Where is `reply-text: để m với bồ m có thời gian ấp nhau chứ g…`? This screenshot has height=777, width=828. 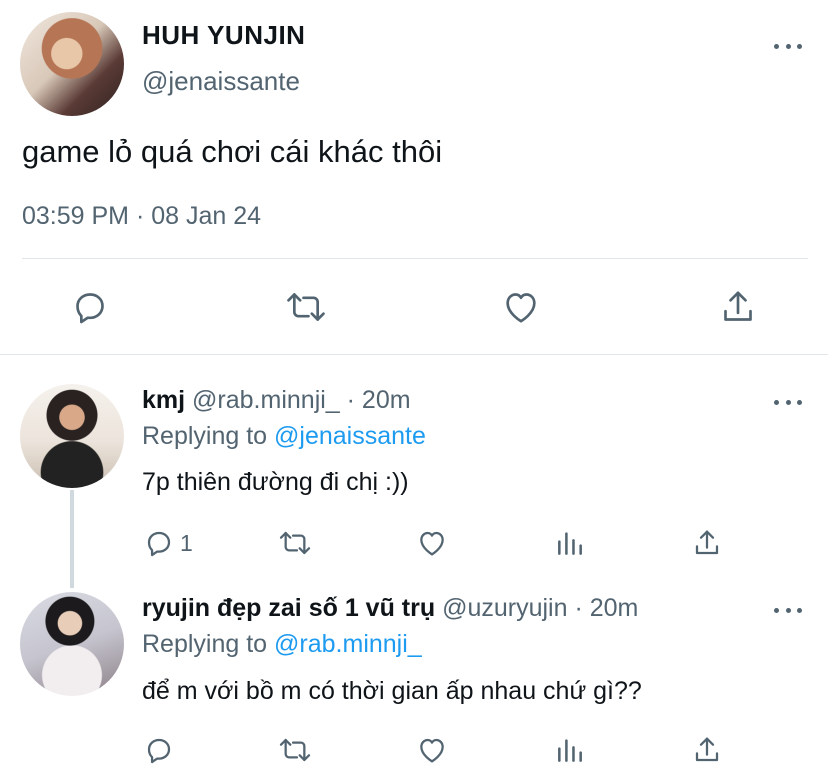 reply-text: để m với bồ m có thời gian ấp nhau chứ g… is located at coordinates (392, 691).